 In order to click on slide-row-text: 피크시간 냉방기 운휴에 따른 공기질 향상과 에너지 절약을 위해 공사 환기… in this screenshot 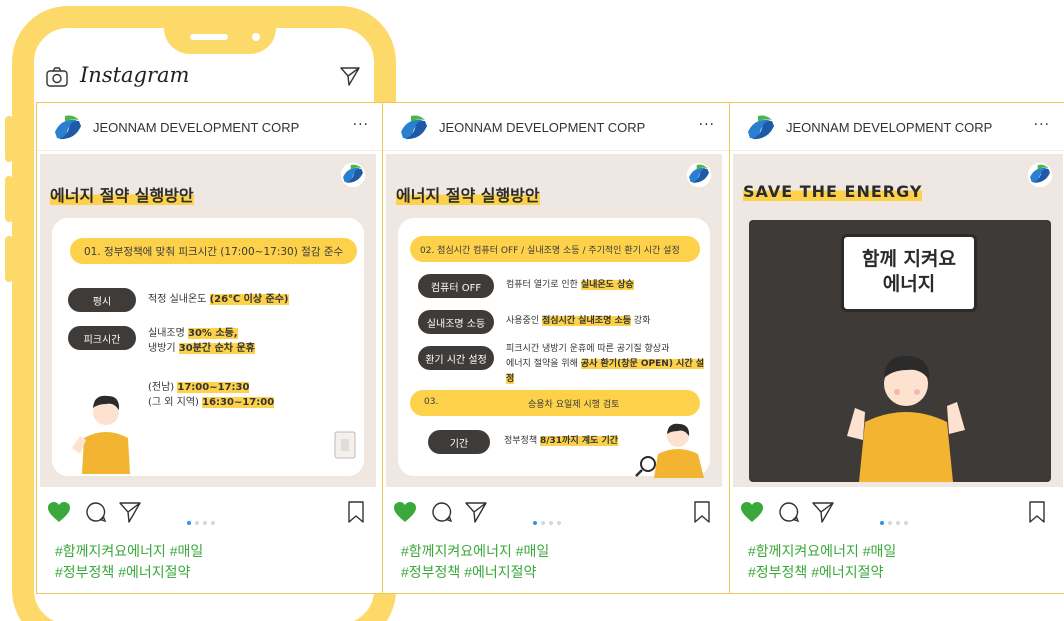, I will do `click(605, 364)`.